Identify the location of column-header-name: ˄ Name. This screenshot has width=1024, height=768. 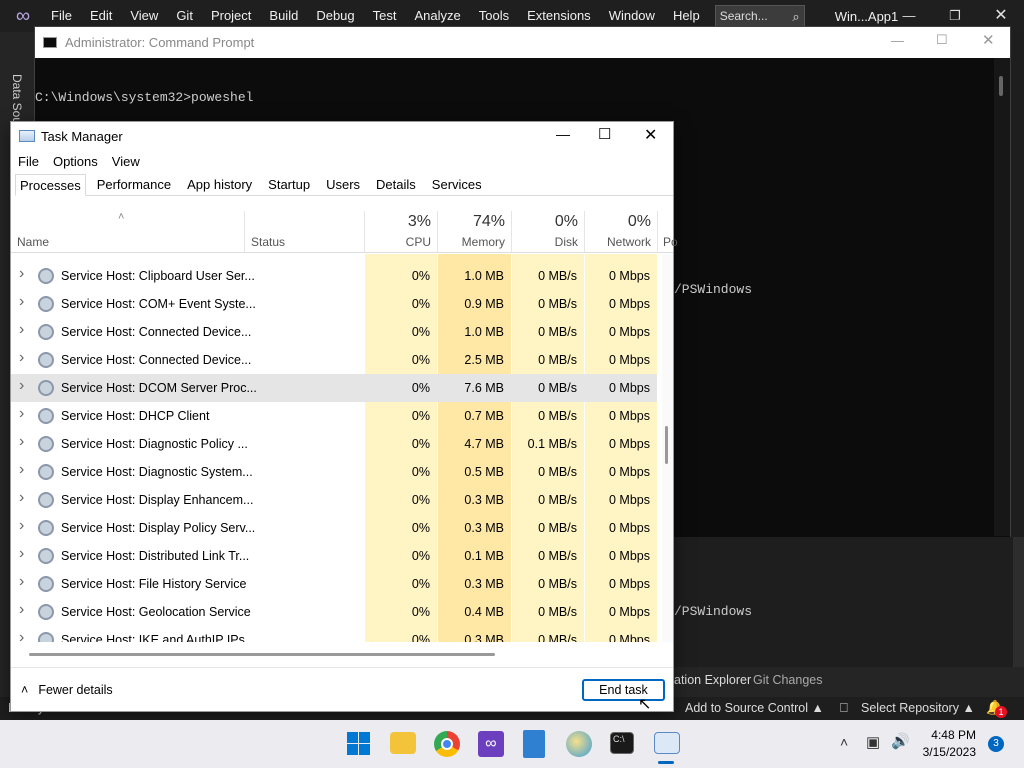
(128, 232).